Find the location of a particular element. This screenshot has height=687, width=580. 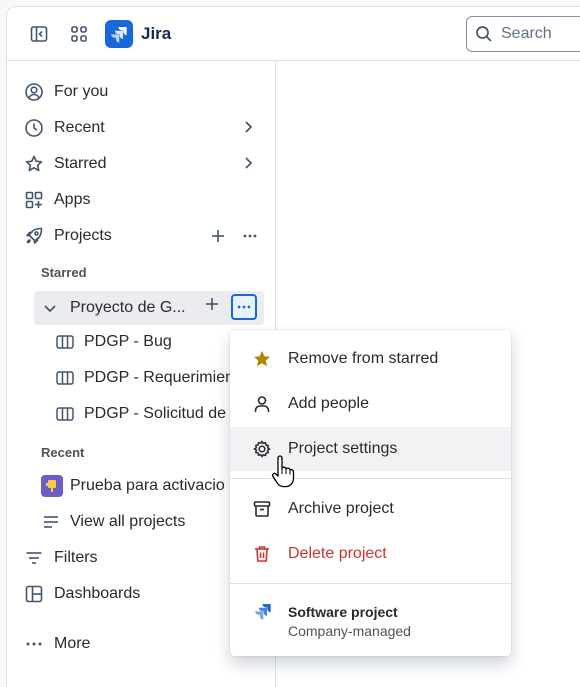

board-label: PDGP - Requerimien is located at coordinates (159, 377).